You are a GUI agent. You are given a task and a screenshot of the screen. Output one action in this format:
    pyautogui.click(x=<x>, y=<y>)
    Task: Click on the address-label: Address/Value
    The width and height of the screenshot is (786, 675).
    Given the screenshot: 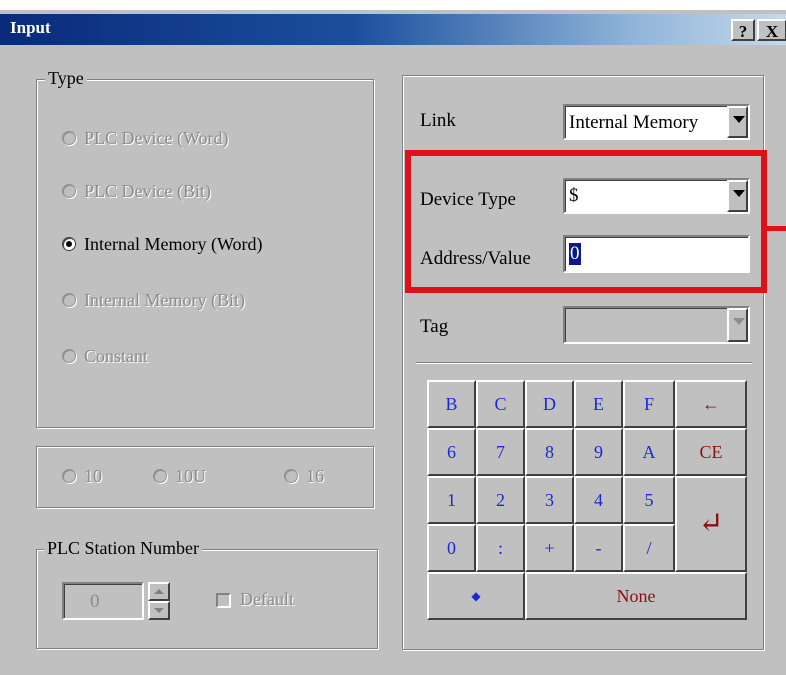 What is the action you would take?
    pyautogui.click(x=475, y=258)
    